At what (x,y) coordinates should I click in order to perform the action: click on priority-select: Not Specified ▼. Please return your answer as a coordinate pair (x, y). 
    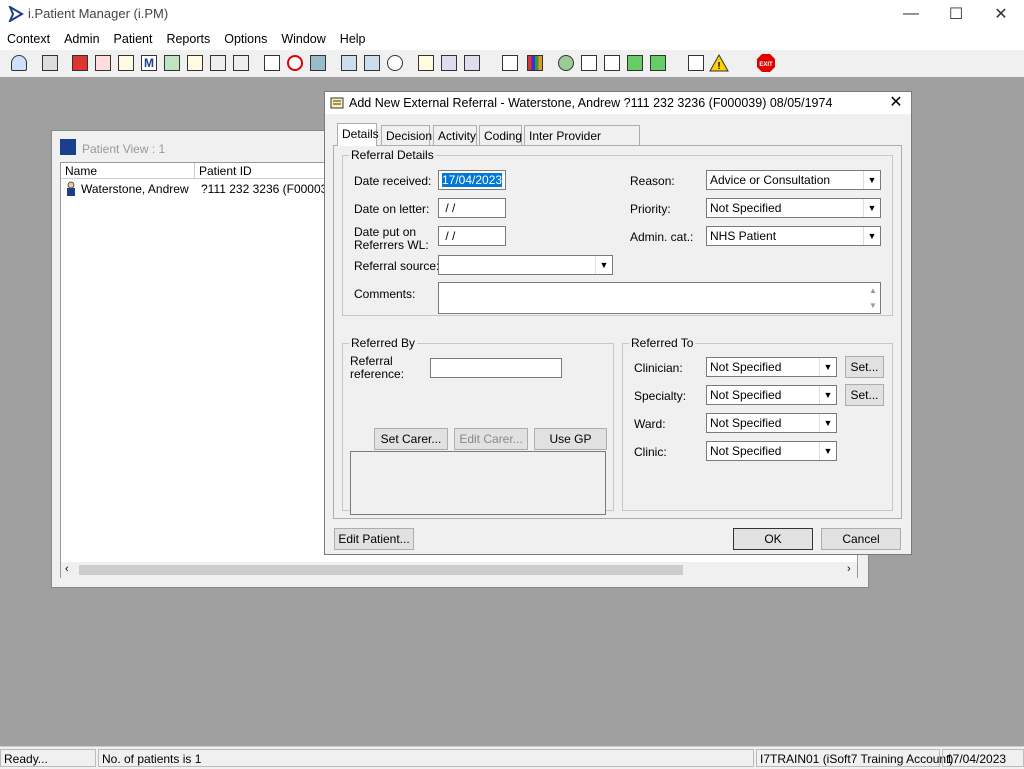
    Looking at the image, I should click on (793, 208).